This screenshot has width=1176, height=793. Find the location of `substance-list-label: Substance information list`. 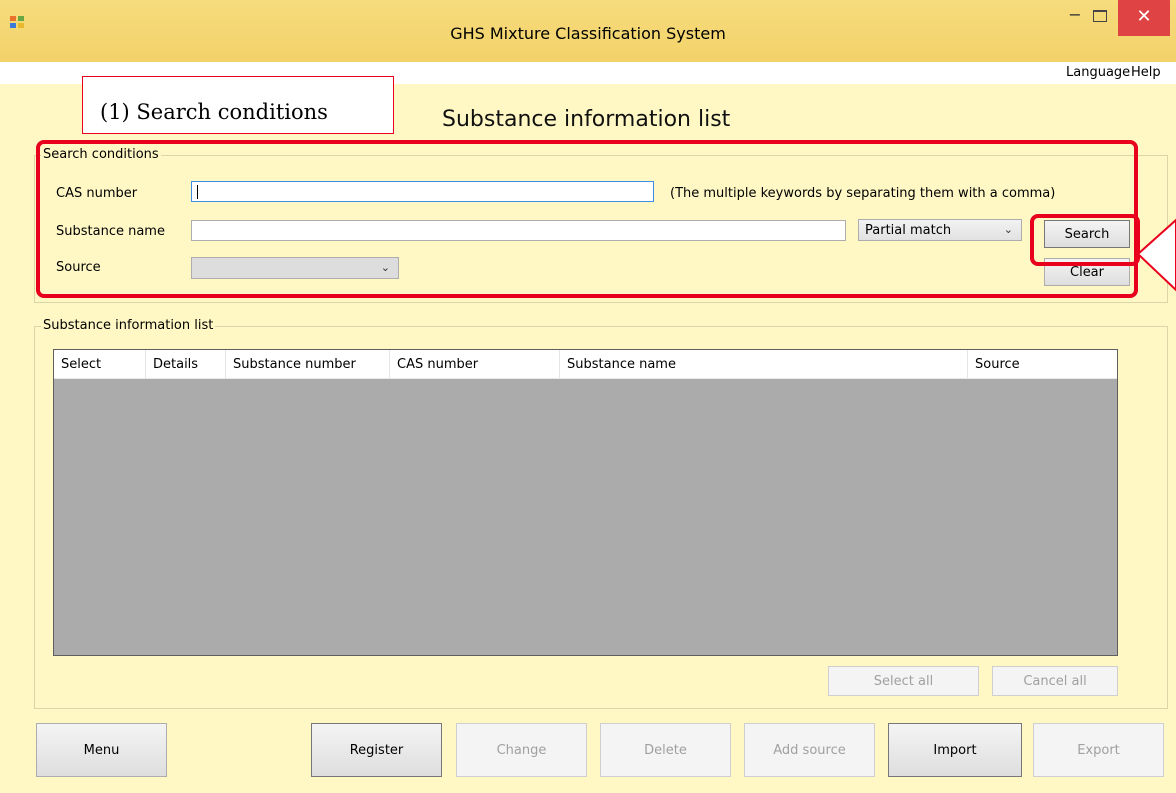

substance-list-label: Substance information list is located at coordinates (128, 325).